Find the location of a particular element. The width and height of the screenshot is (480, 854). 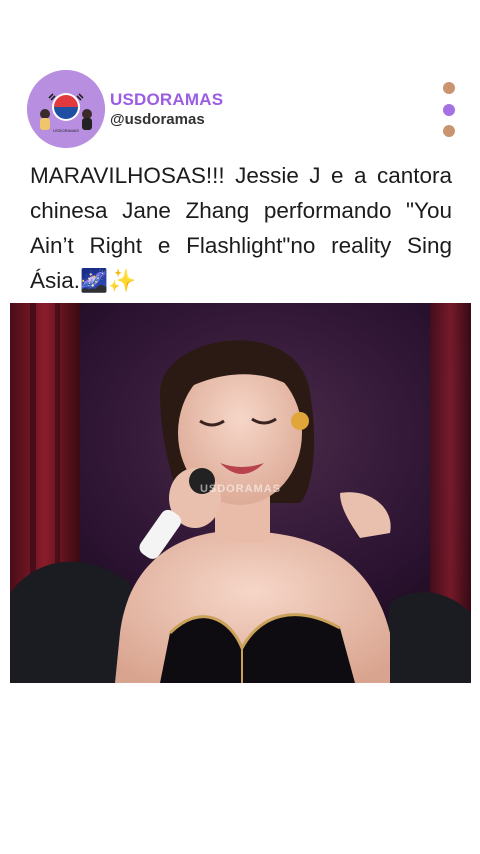

account-handle: @usdoramas is located at coordinates (157, 119).